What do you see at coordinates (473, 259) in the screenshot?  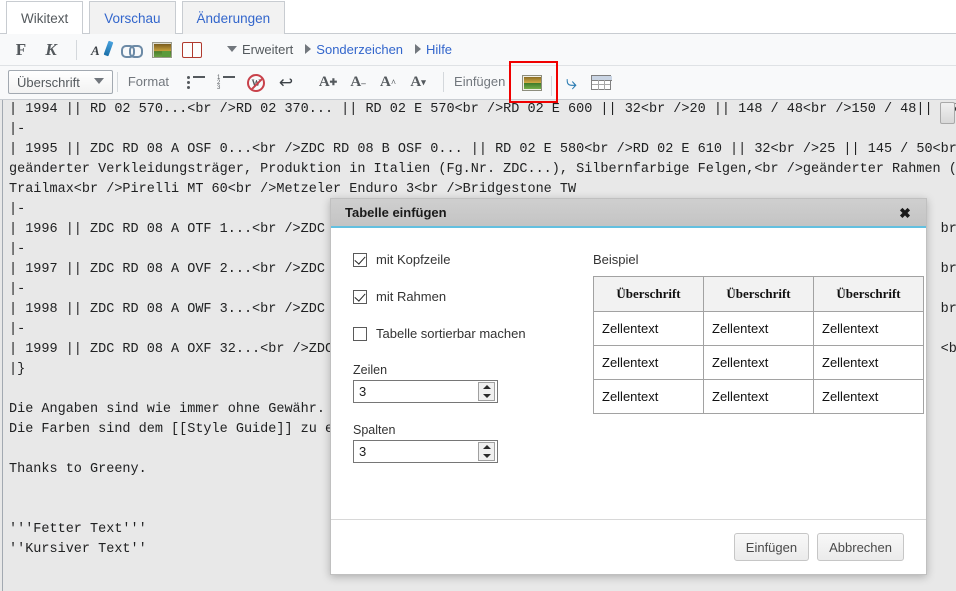 I see `checkbox-row-kopfzeile: mit Kopfzeile` at bounding box center [473, 259].